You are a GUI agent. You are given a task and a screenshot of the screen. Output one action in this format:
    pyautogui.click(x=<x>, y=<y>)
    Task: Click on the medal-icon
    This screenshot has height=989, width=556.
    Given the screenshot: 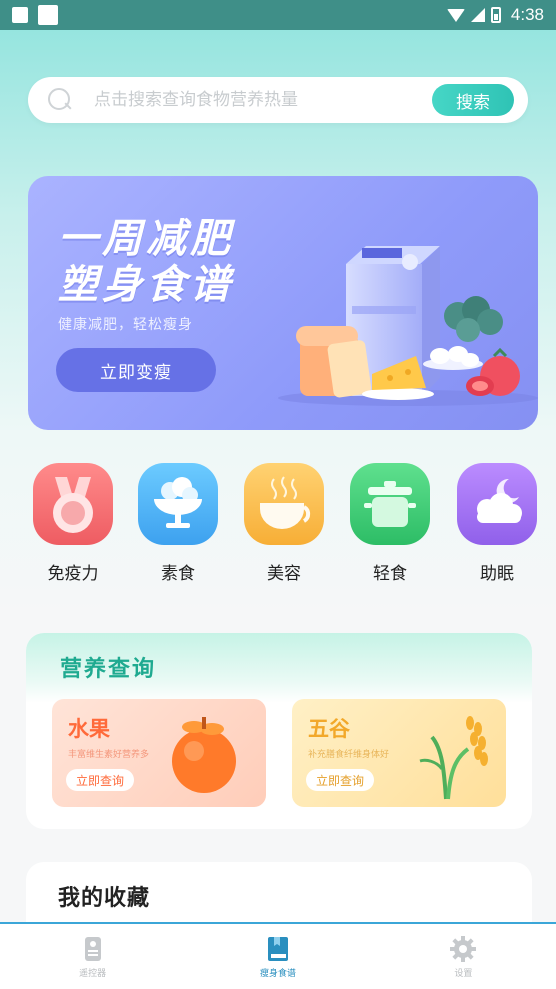 What is the action you would take?
    pyautogui.click(x=73, y=504)
    